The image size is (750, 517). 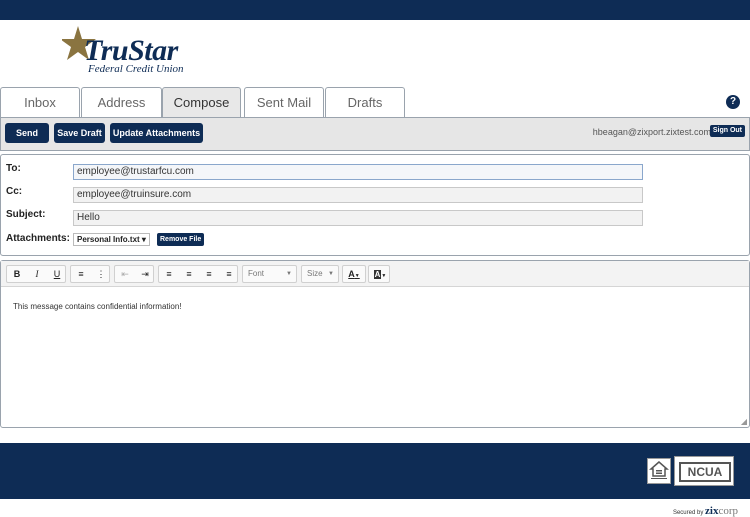 What do you see at coordinates (40, 102) in the screenshot?
I see `tab-inbox: Inbox` at bounding box center [40, 102].